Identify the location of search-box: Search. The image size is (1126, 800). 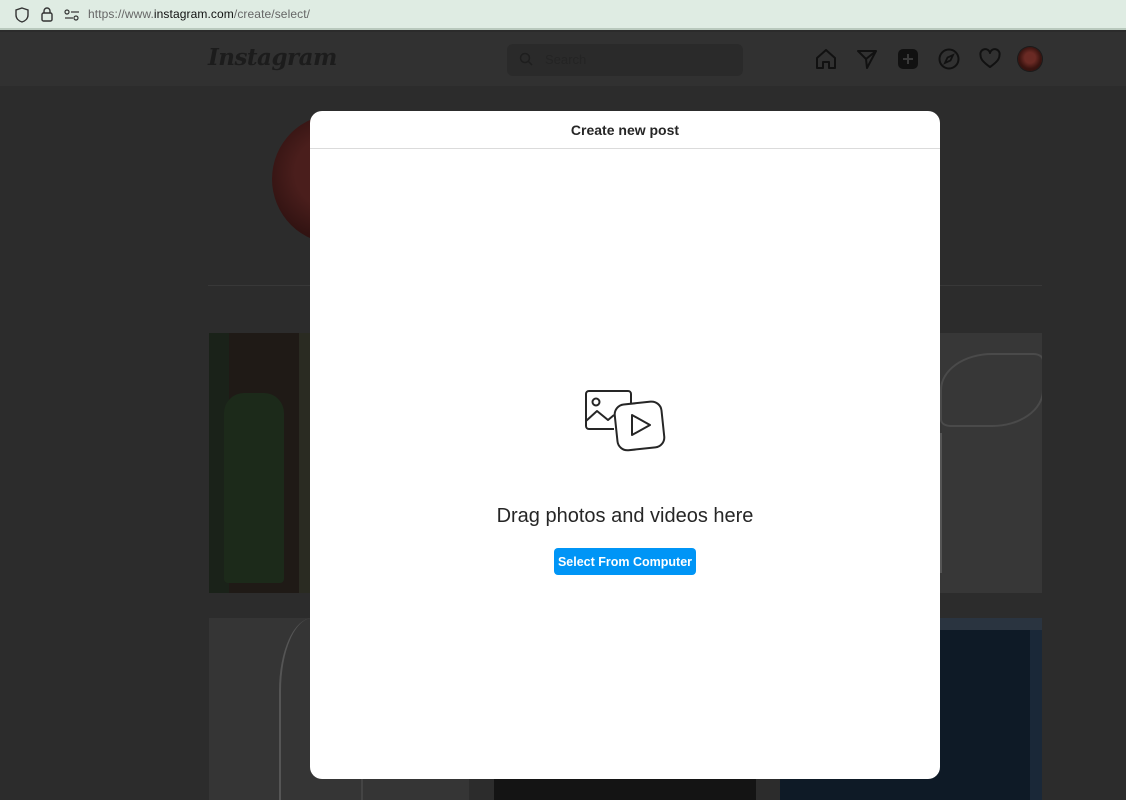
(625, 60).